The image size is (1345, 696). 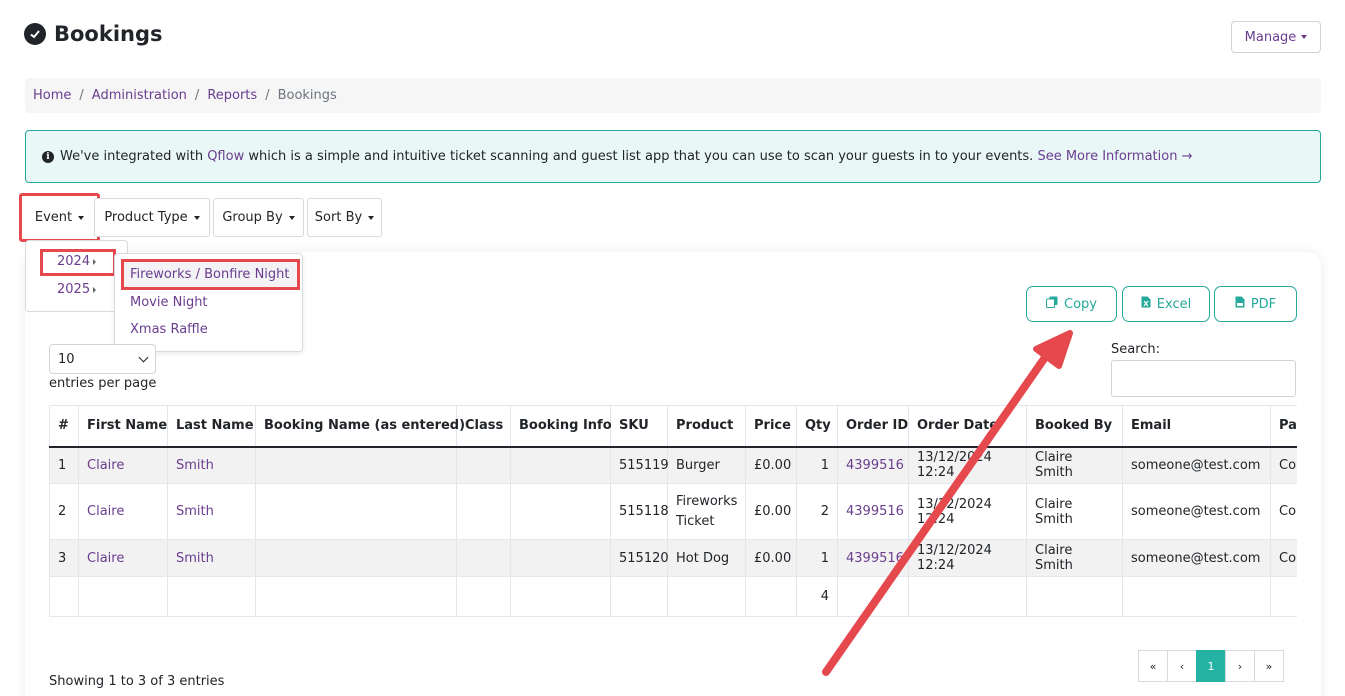 What do you see at coordinates (1240, 666) in the screenshot?
I see `next-page-button: ›` at bounding box center [1240, 666].